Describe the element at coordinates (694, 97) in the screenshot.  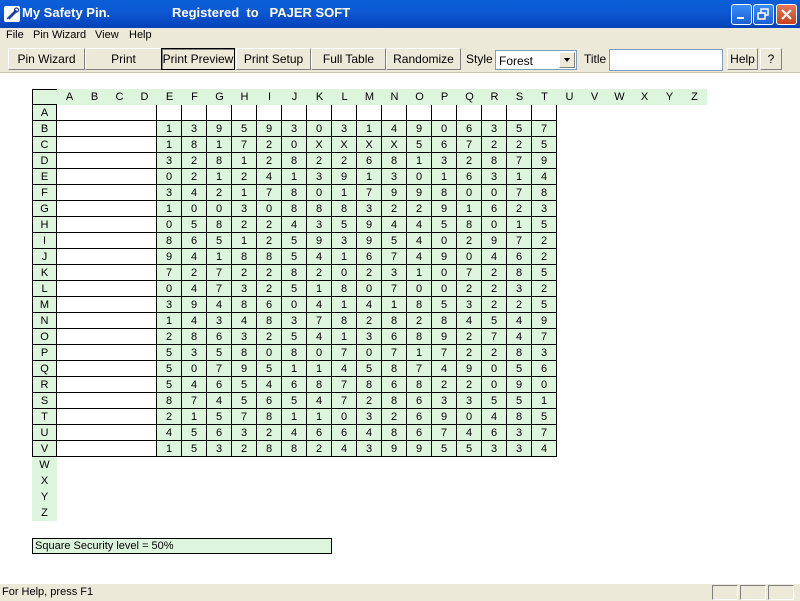
I see `column-header: Z` at that location.